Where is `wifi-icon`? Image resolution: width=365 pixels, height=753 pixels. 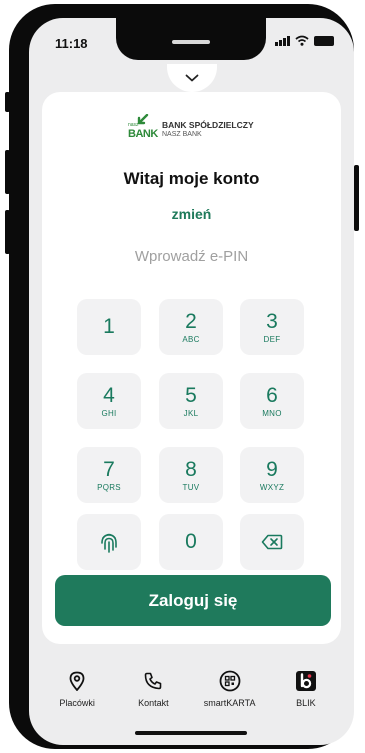 wifi-icon is located at coordinates (302, 40).